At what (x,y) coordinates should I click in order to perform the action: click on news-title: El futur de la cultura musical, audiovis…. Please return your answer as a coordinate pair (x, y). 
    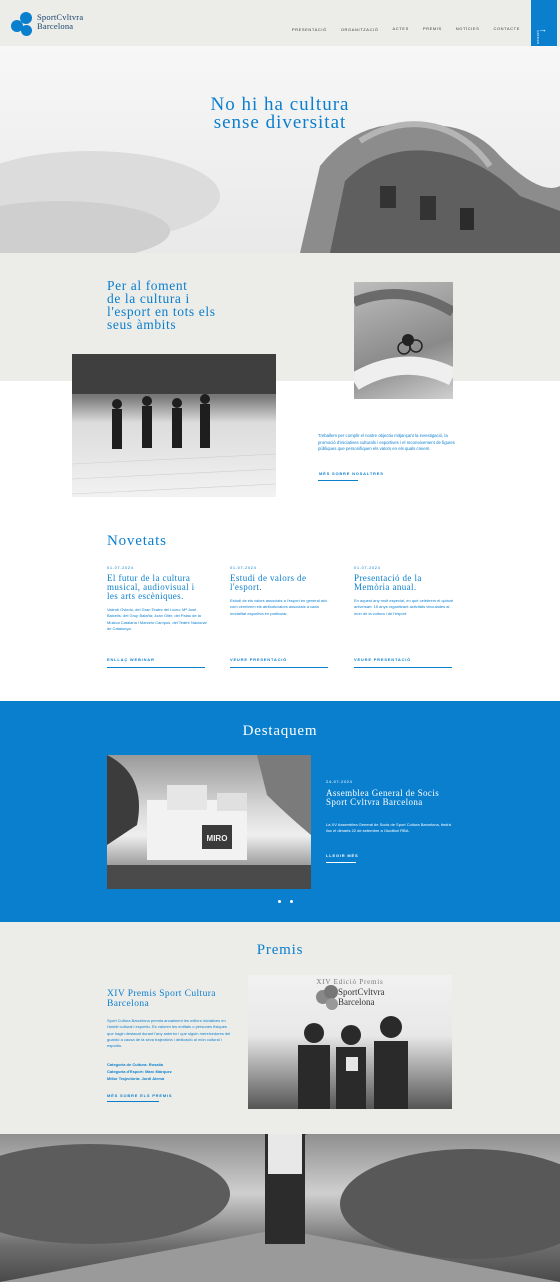
    Looking at the image, I should click on (157, 587).